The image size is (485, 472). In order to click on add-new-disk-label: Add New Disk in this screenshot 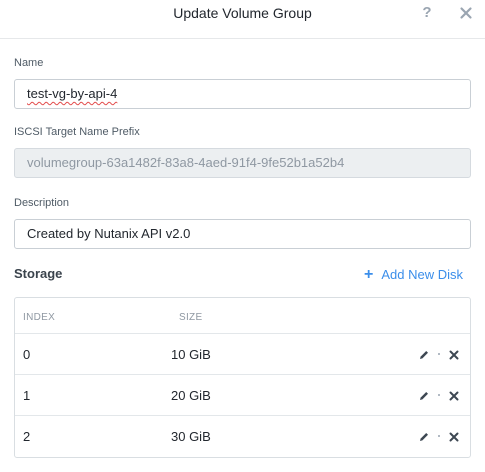, I will do `click(422, 274)`.